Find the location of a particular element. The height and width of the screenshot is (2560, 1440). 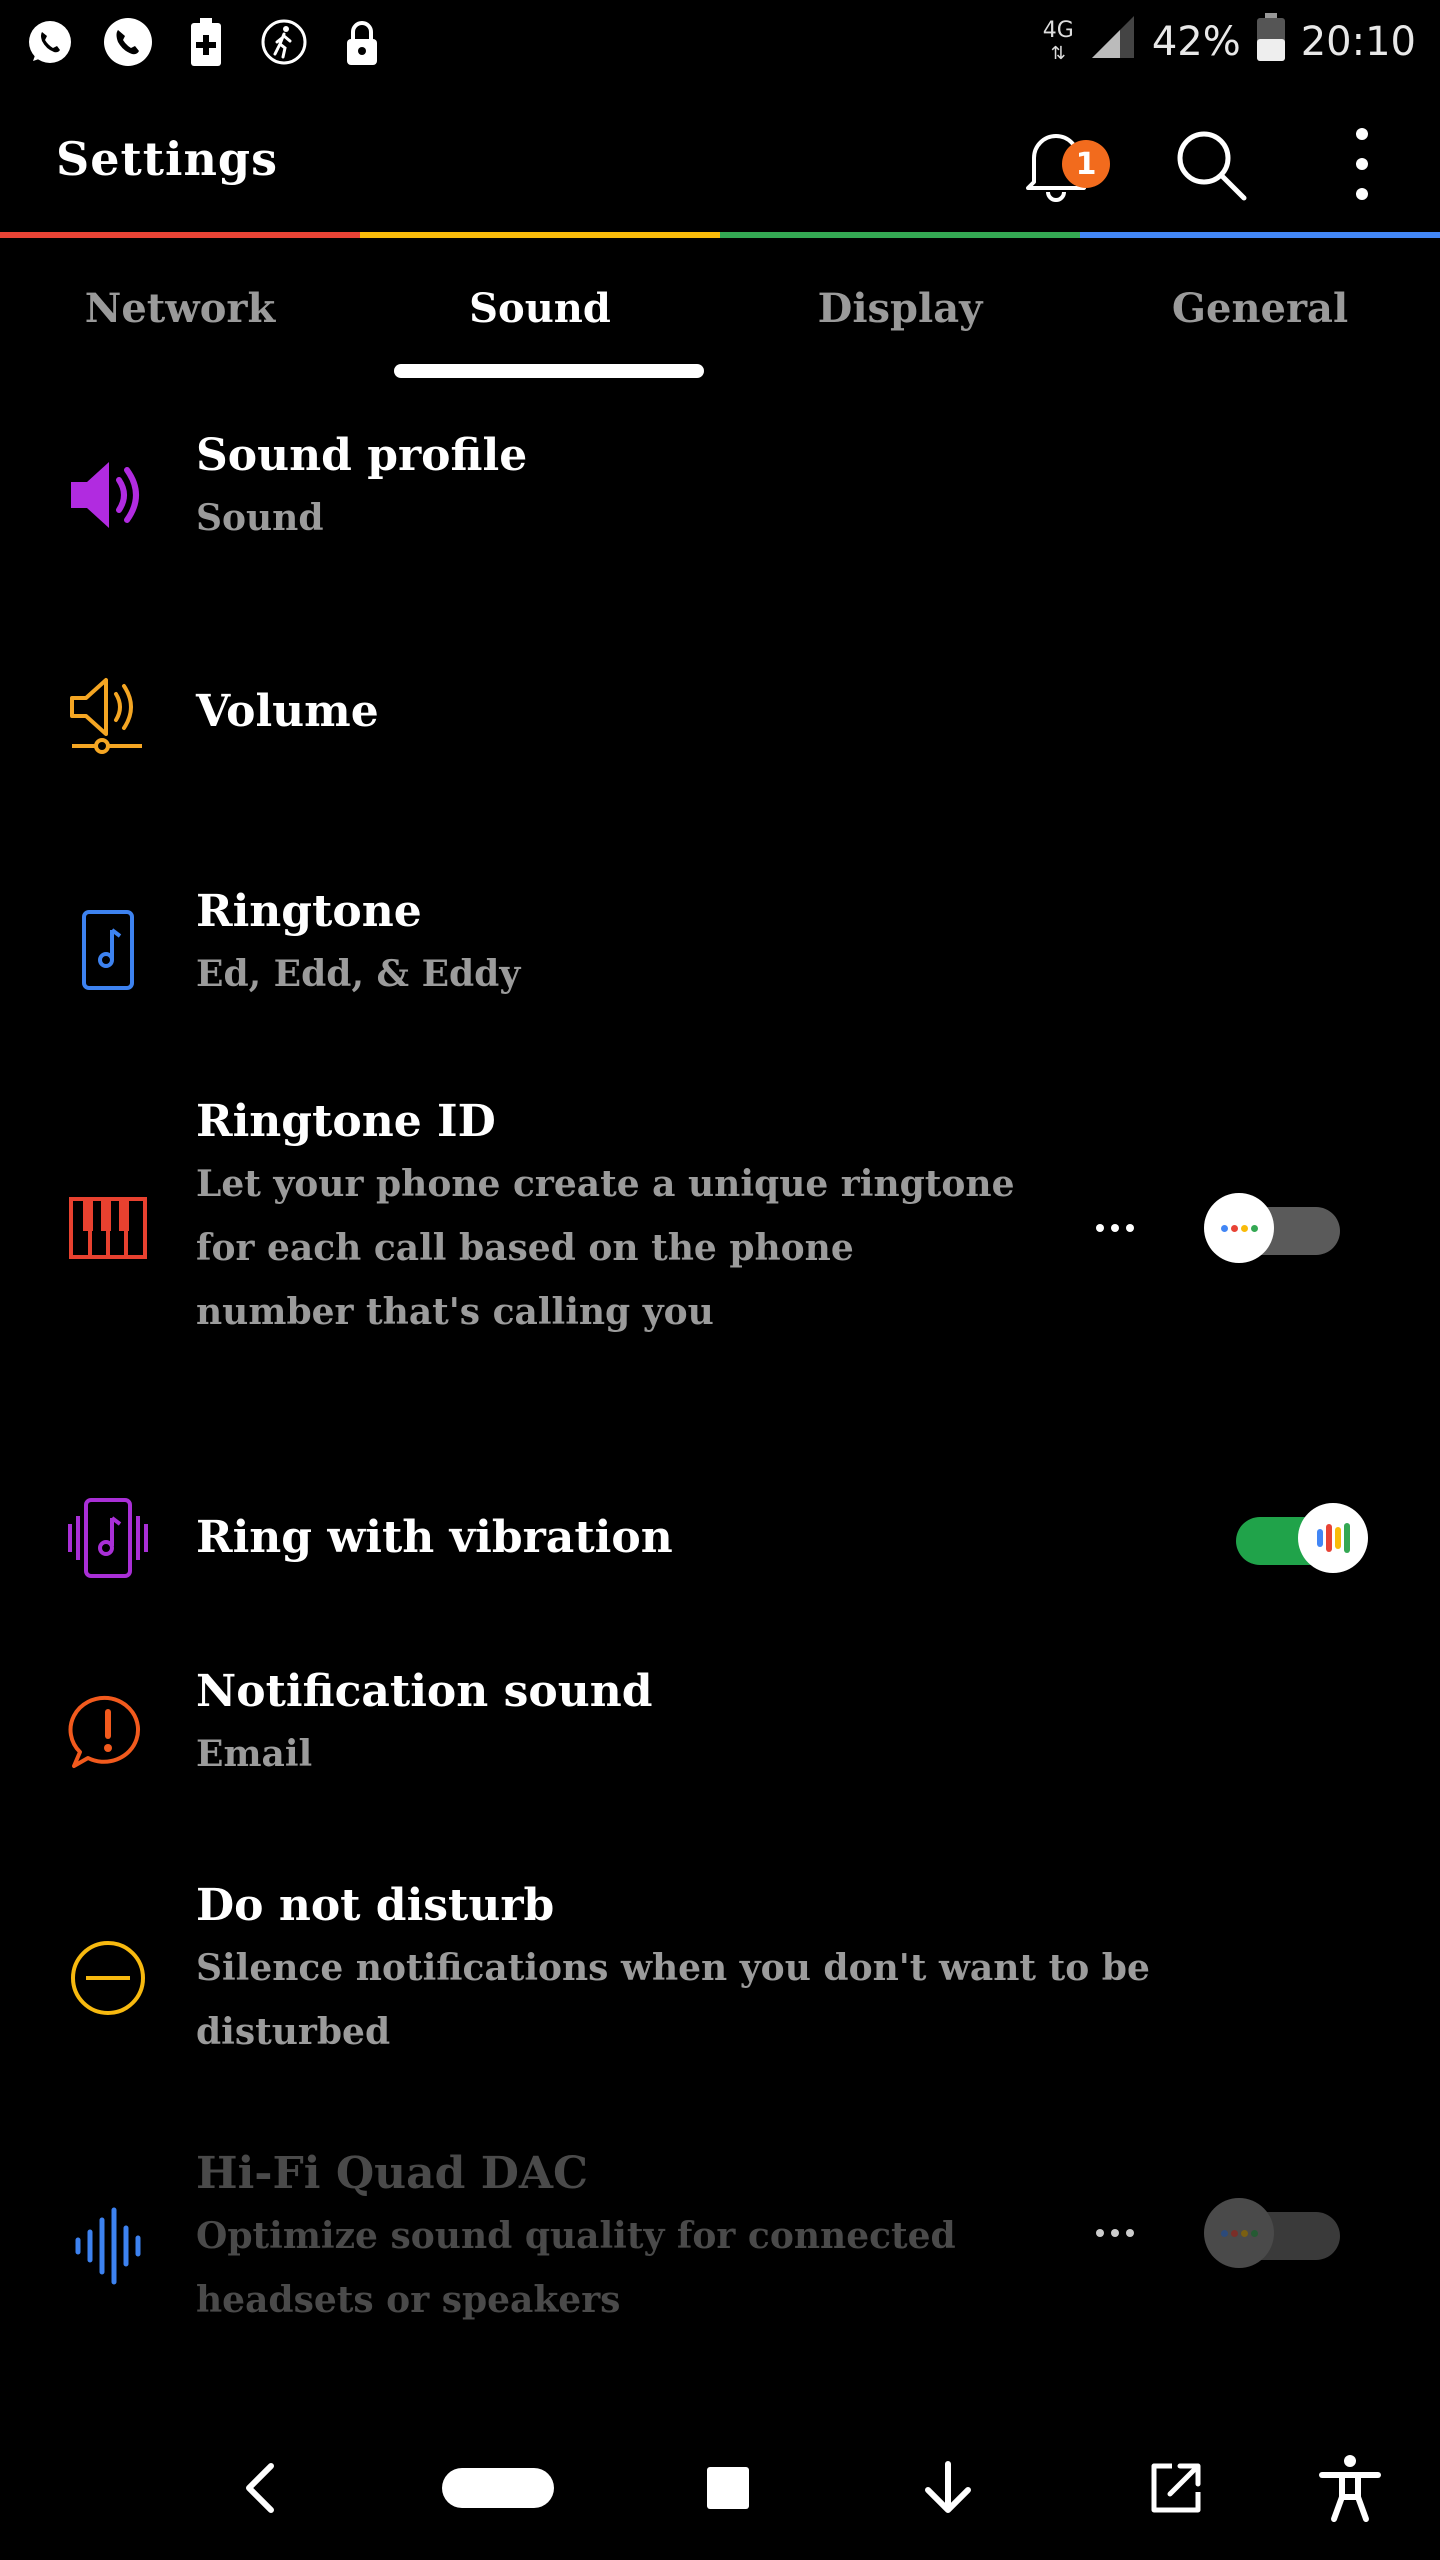

setting-notification-sound: Notification sound Email is located at coordinates (720, 1747).